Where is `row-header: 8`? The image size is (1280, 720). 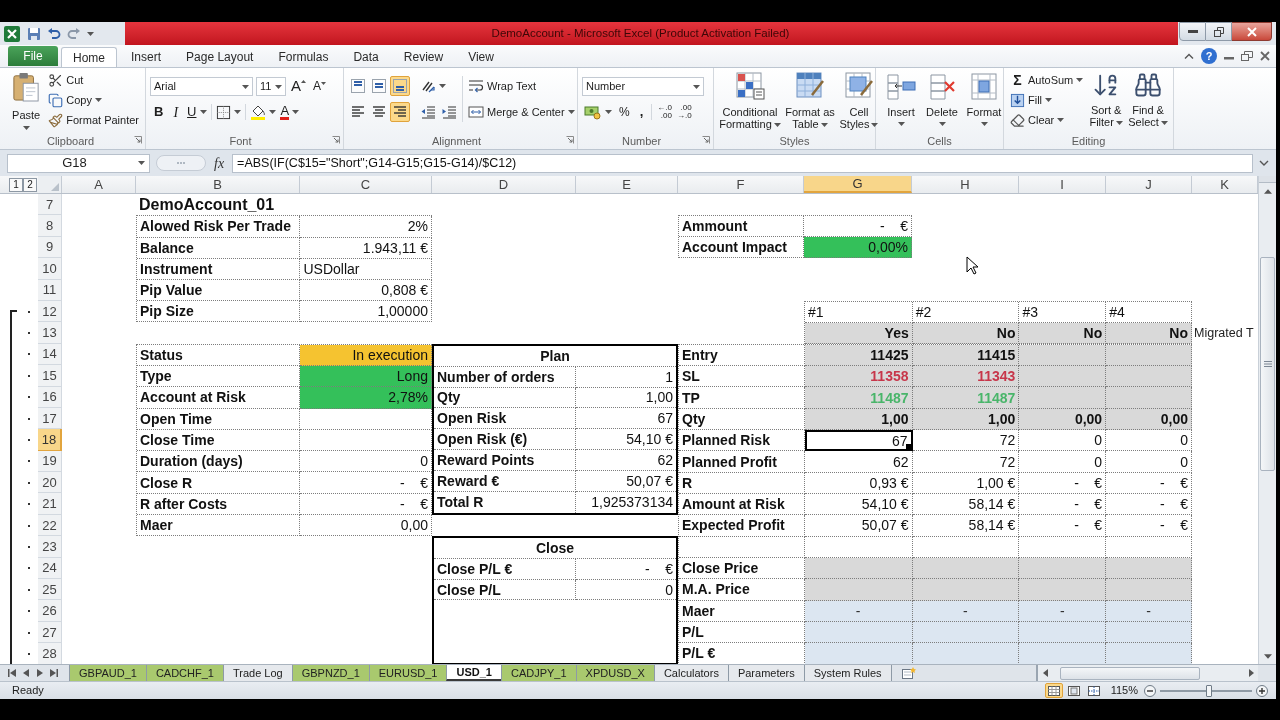 row-header: 8 is located at coordinates (50, 226).